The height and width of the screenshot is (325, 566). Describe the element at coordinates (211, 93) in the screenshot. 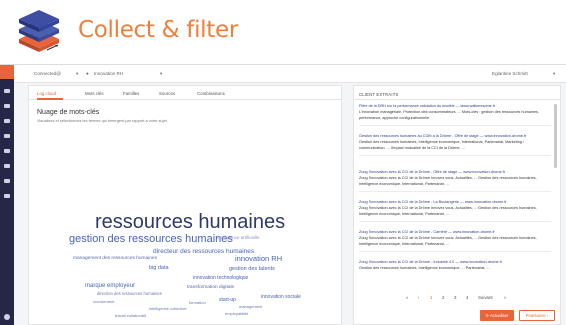

I see `tab-combinaisons: Combinaisons` at that location.